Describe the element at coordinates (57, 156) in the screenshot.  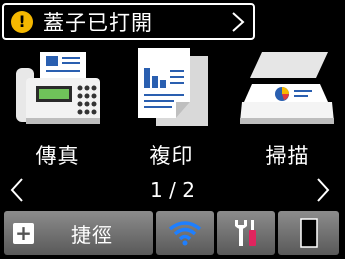
I see `fax-label: 傳真` at that location.